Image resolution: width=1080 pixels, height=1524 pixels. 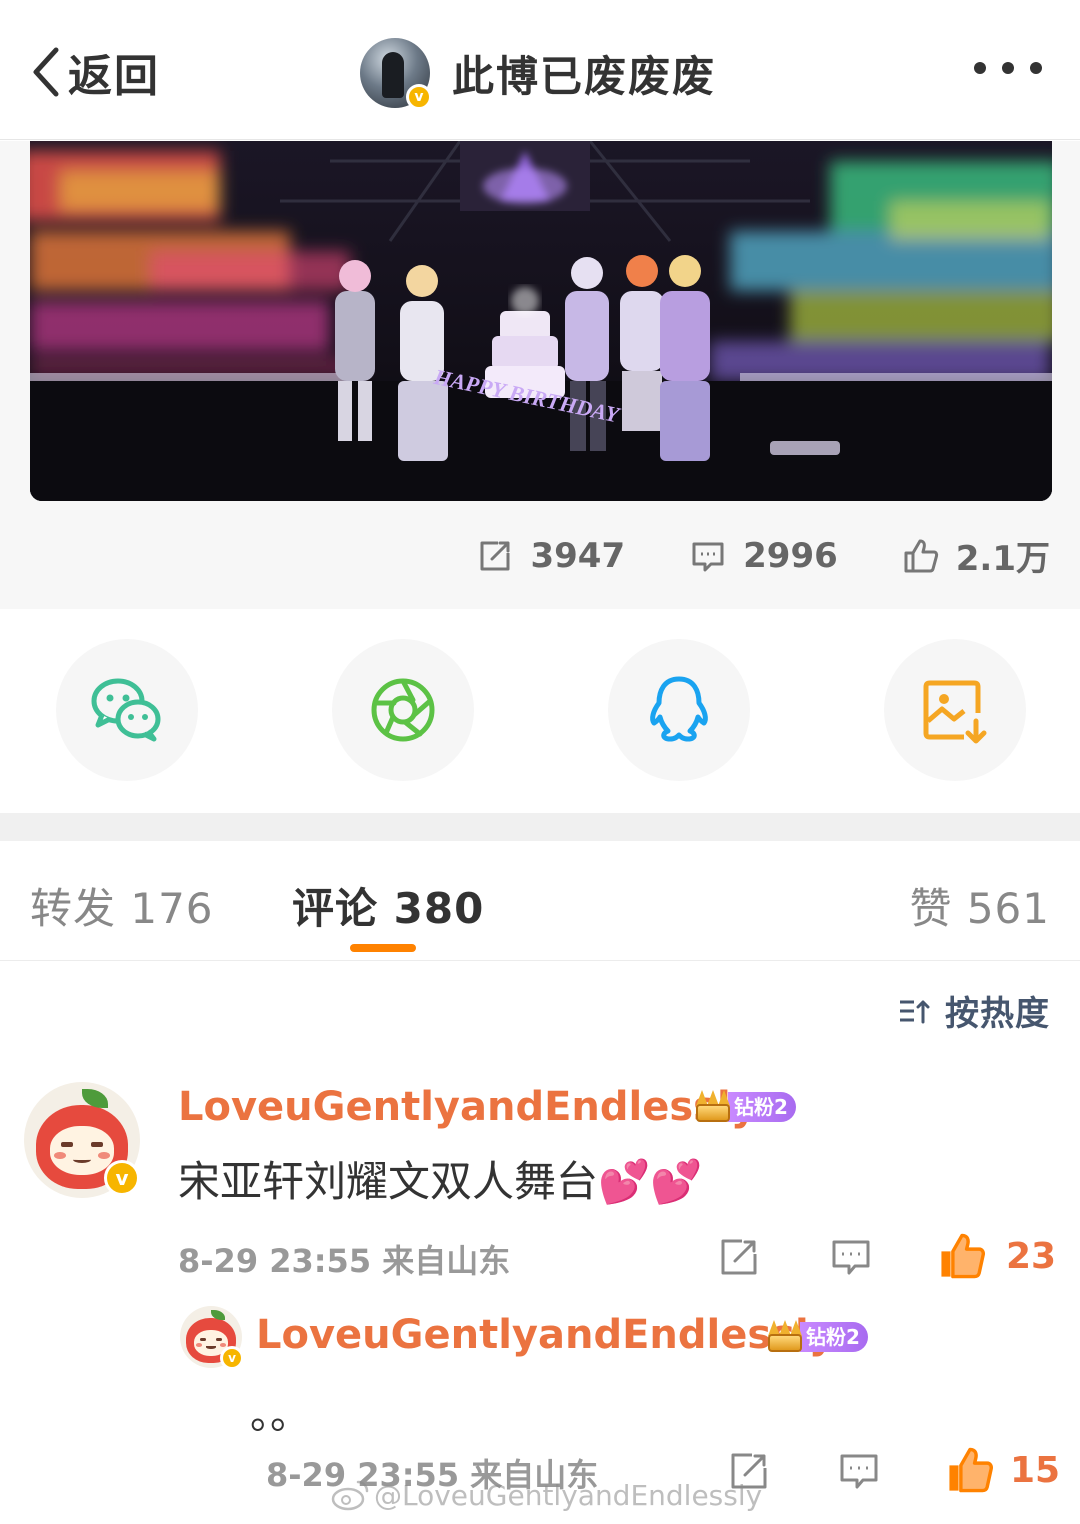 What do you see at coordinates (280, 1415) in the screenshot?
I see `reply-text: 。。` at bounding box center [280, 1415].